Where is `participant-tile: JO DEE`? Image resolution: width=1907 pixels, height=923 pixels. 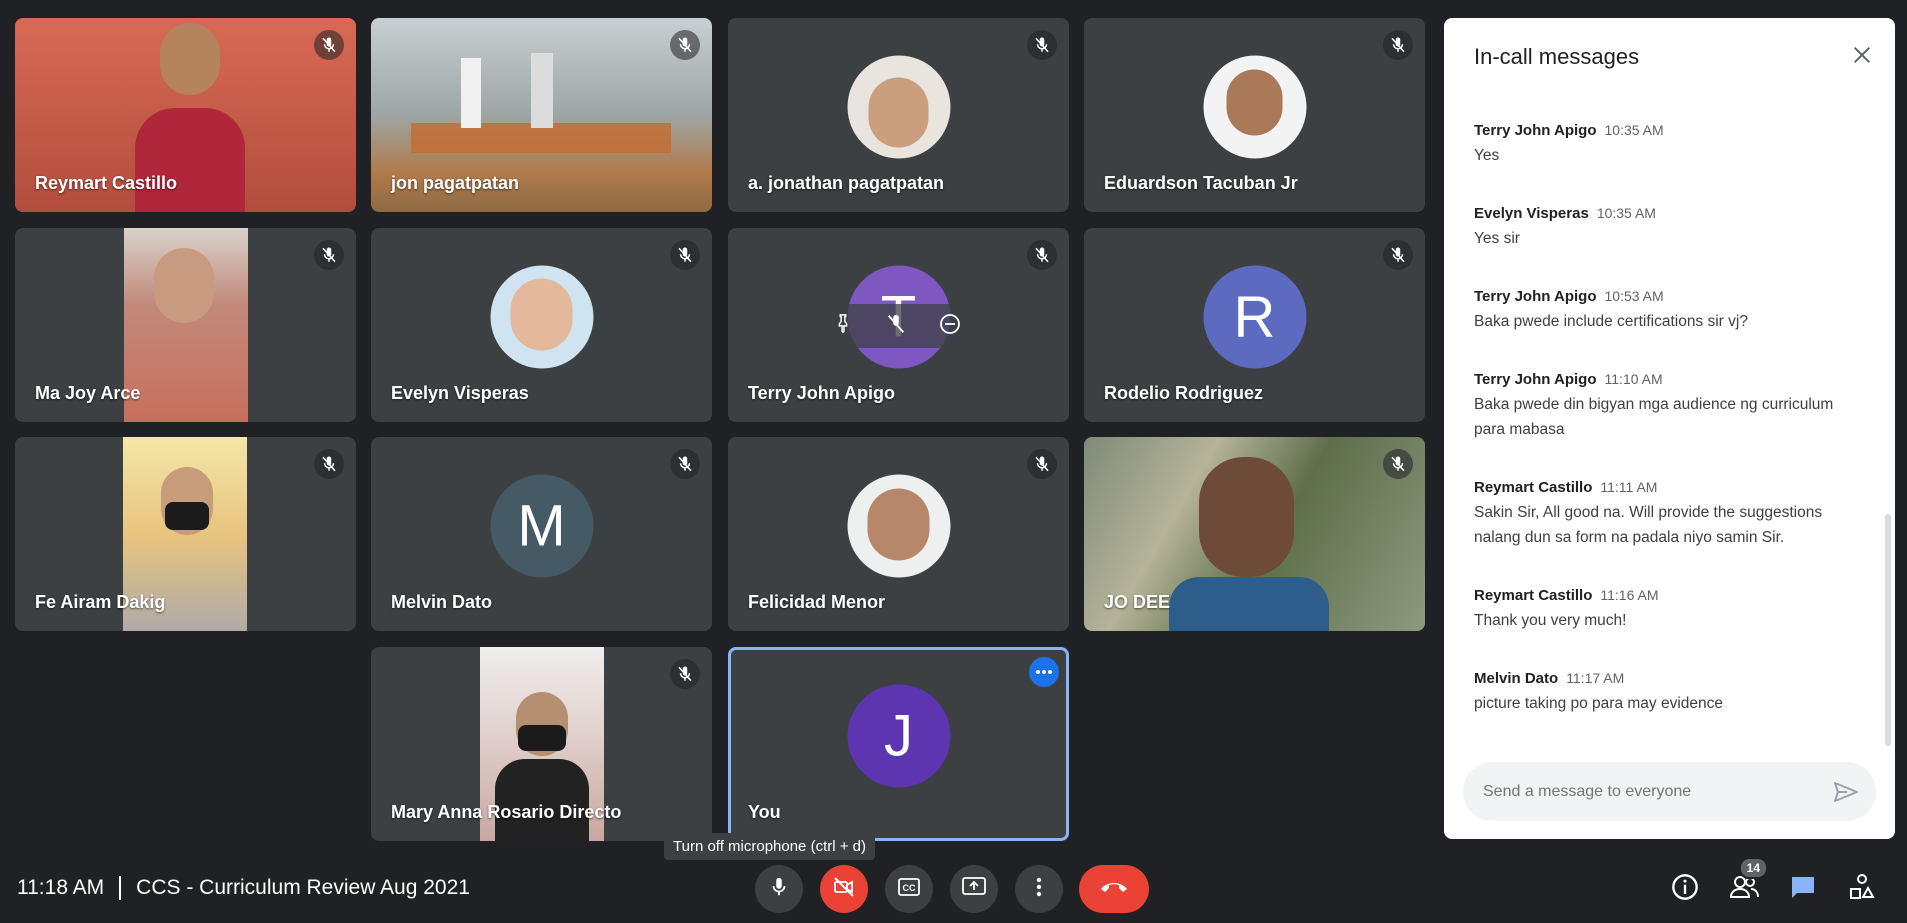 participant-tile: JO DEE is located at coordinates (1254, 534).